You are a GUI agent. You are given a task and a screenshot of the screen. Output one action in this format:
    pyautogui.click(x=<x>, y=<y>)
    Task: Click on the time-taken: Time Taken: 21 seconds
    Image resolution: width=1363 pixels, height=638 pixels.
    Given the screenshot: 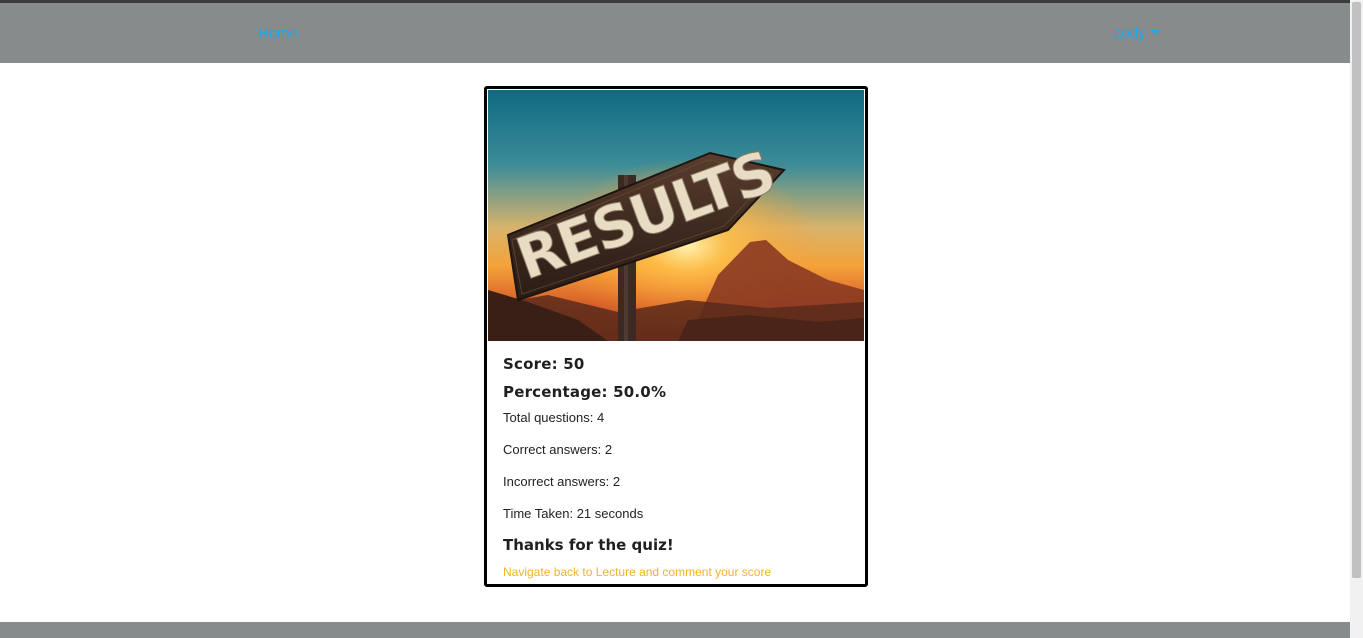 What is the action you would take?
    pyautogui.click(x=573, y=513)
    